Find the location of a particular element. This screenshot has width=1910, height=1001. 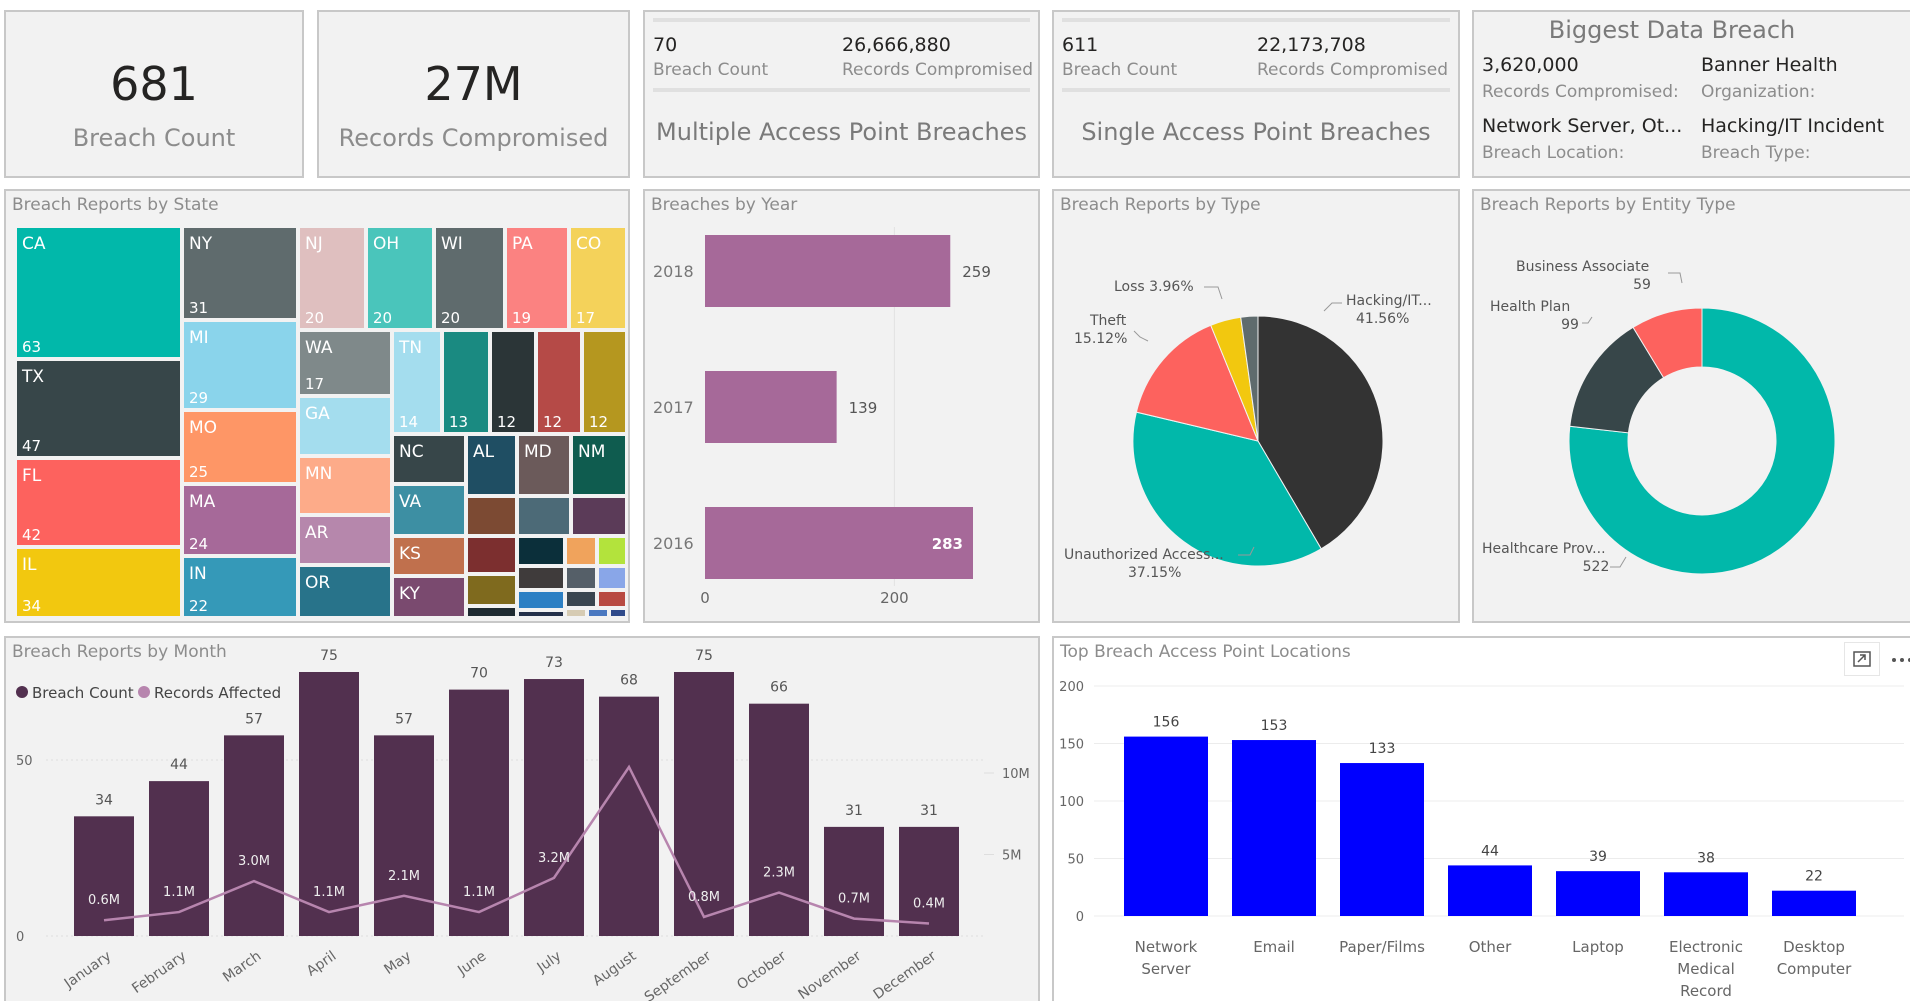

legend-item-breach-count: Breach Count is located at coordinates (75, 693).